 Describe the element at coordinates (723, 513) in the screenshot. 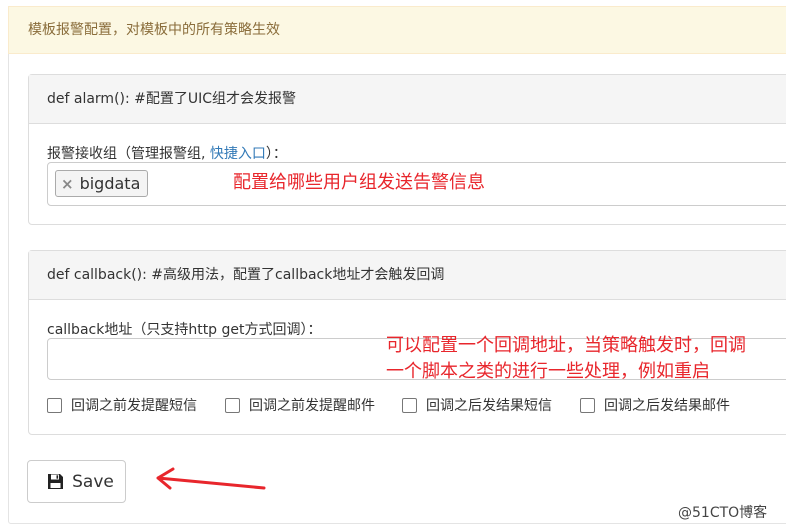

I see `watermark: @51CTO博客` at that location.